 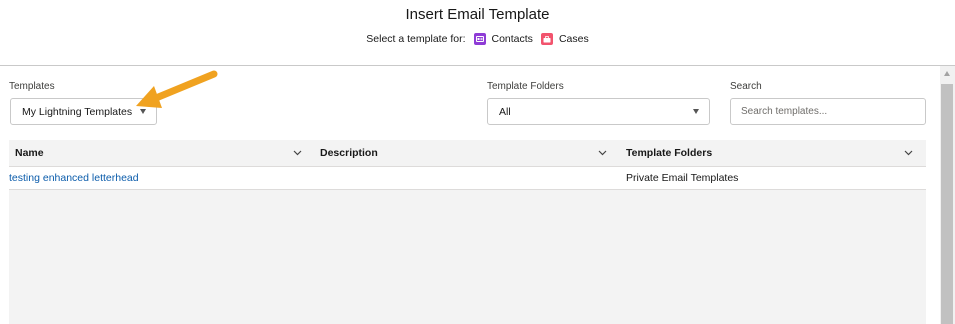 What do you see at coordinates (416, 39) in the screenshot?
I see `select-for-label: Select a template for:` at bounding box center [416, 39].